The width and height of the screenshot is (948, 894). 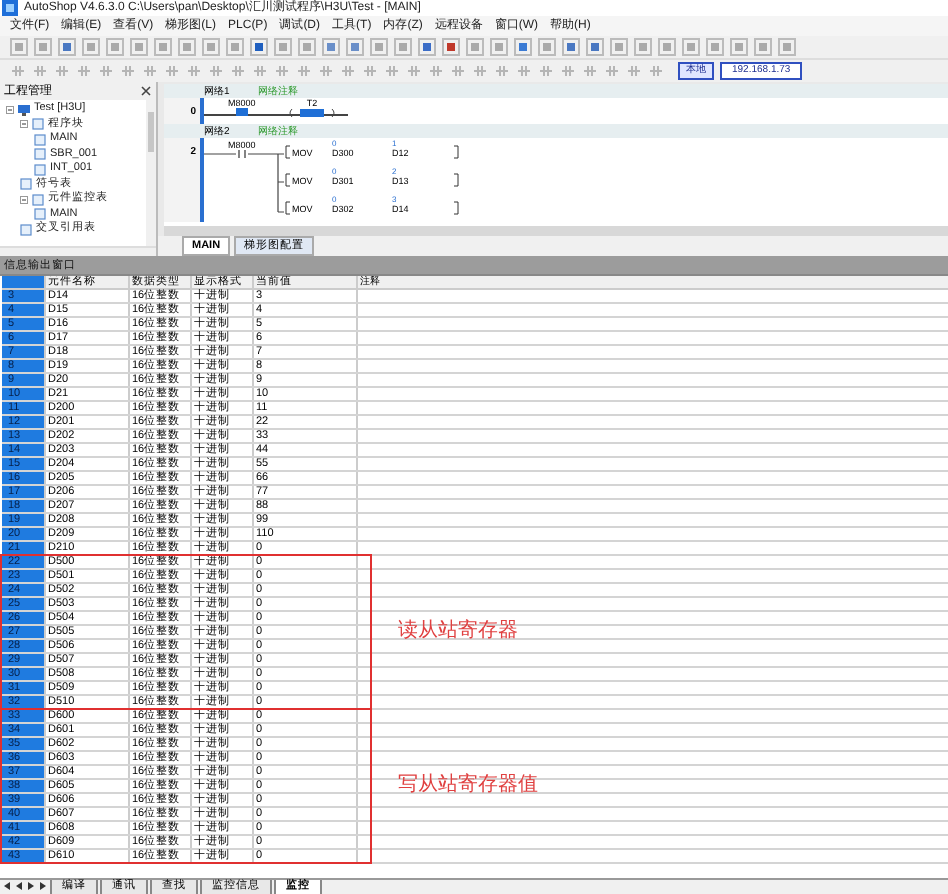 I want to click on close-icon, so click(x=146, y=91).